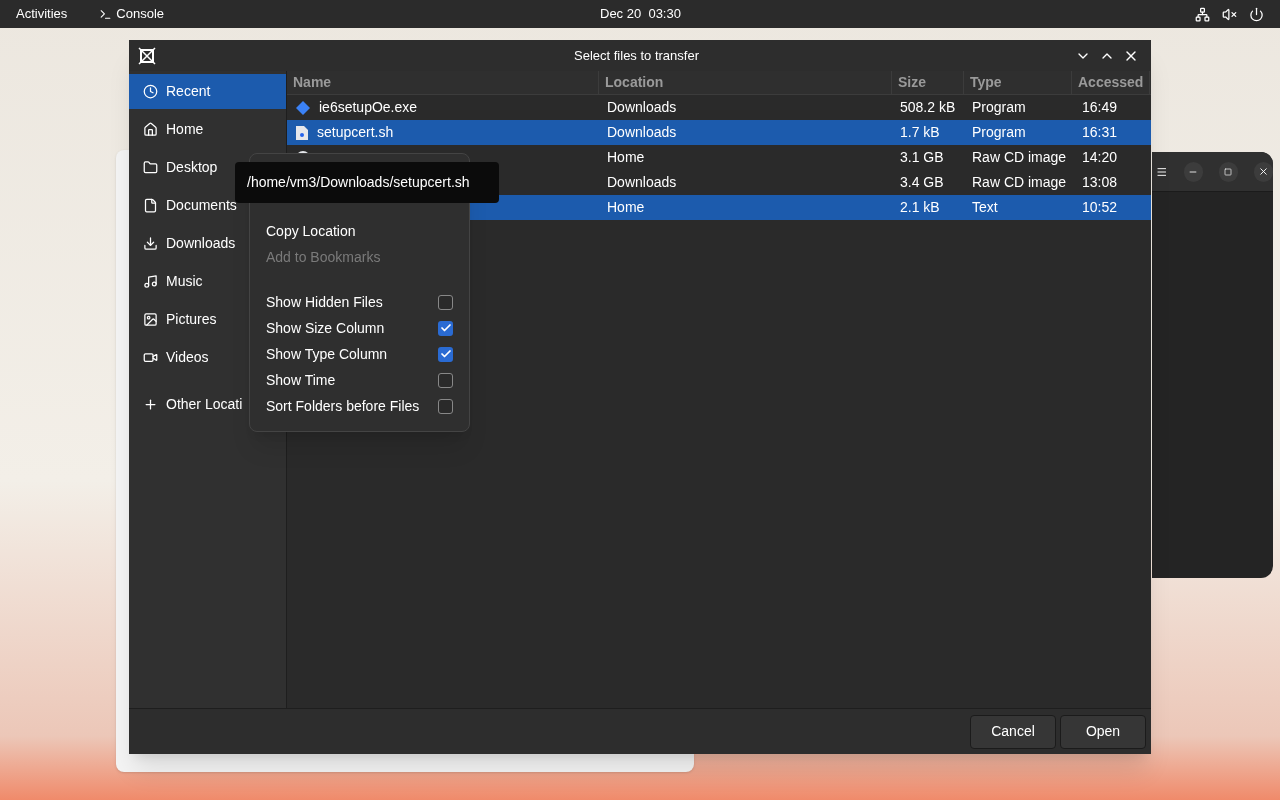 This screenshot has height=800, width=1280. I want to click on menu-item: Show Size Column, so click(352, 328).